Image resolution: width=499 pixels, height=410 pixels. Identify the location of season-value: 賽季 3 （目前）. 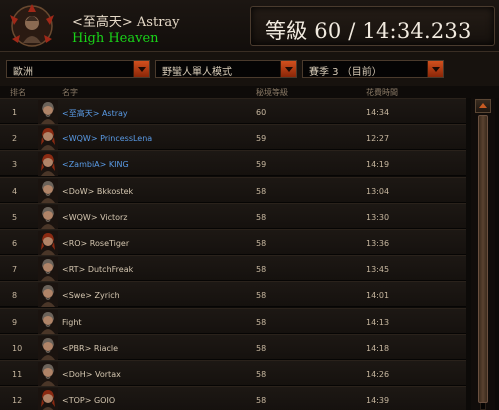
(345, 72).